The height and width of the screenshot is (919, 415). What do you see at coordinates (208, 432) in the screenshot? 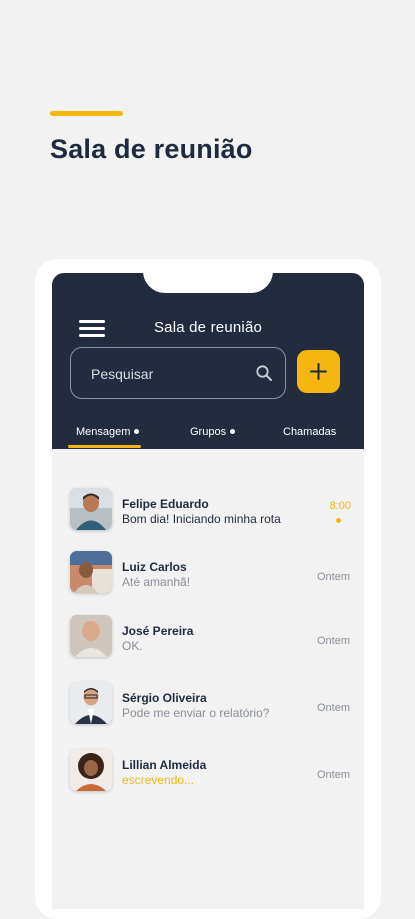
I see `tab-label: Grupos` at bounding box center [208, 432].